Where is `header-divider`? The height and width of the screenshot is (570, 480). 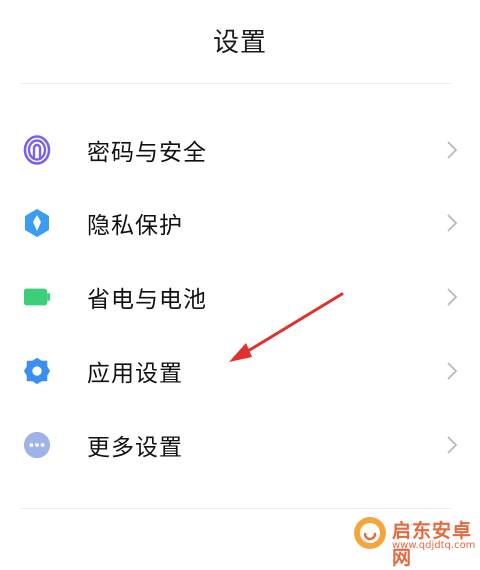
header-divider is located at coordinates (236, 83).